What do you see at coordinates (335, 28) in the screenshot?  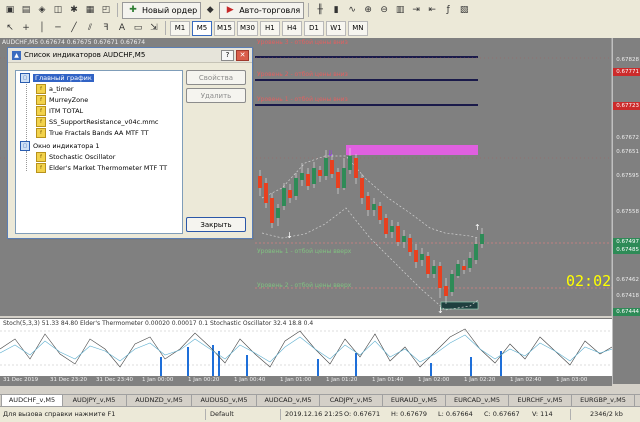 I see `timeframe-w1: W1` at bounding box center [335, 28].